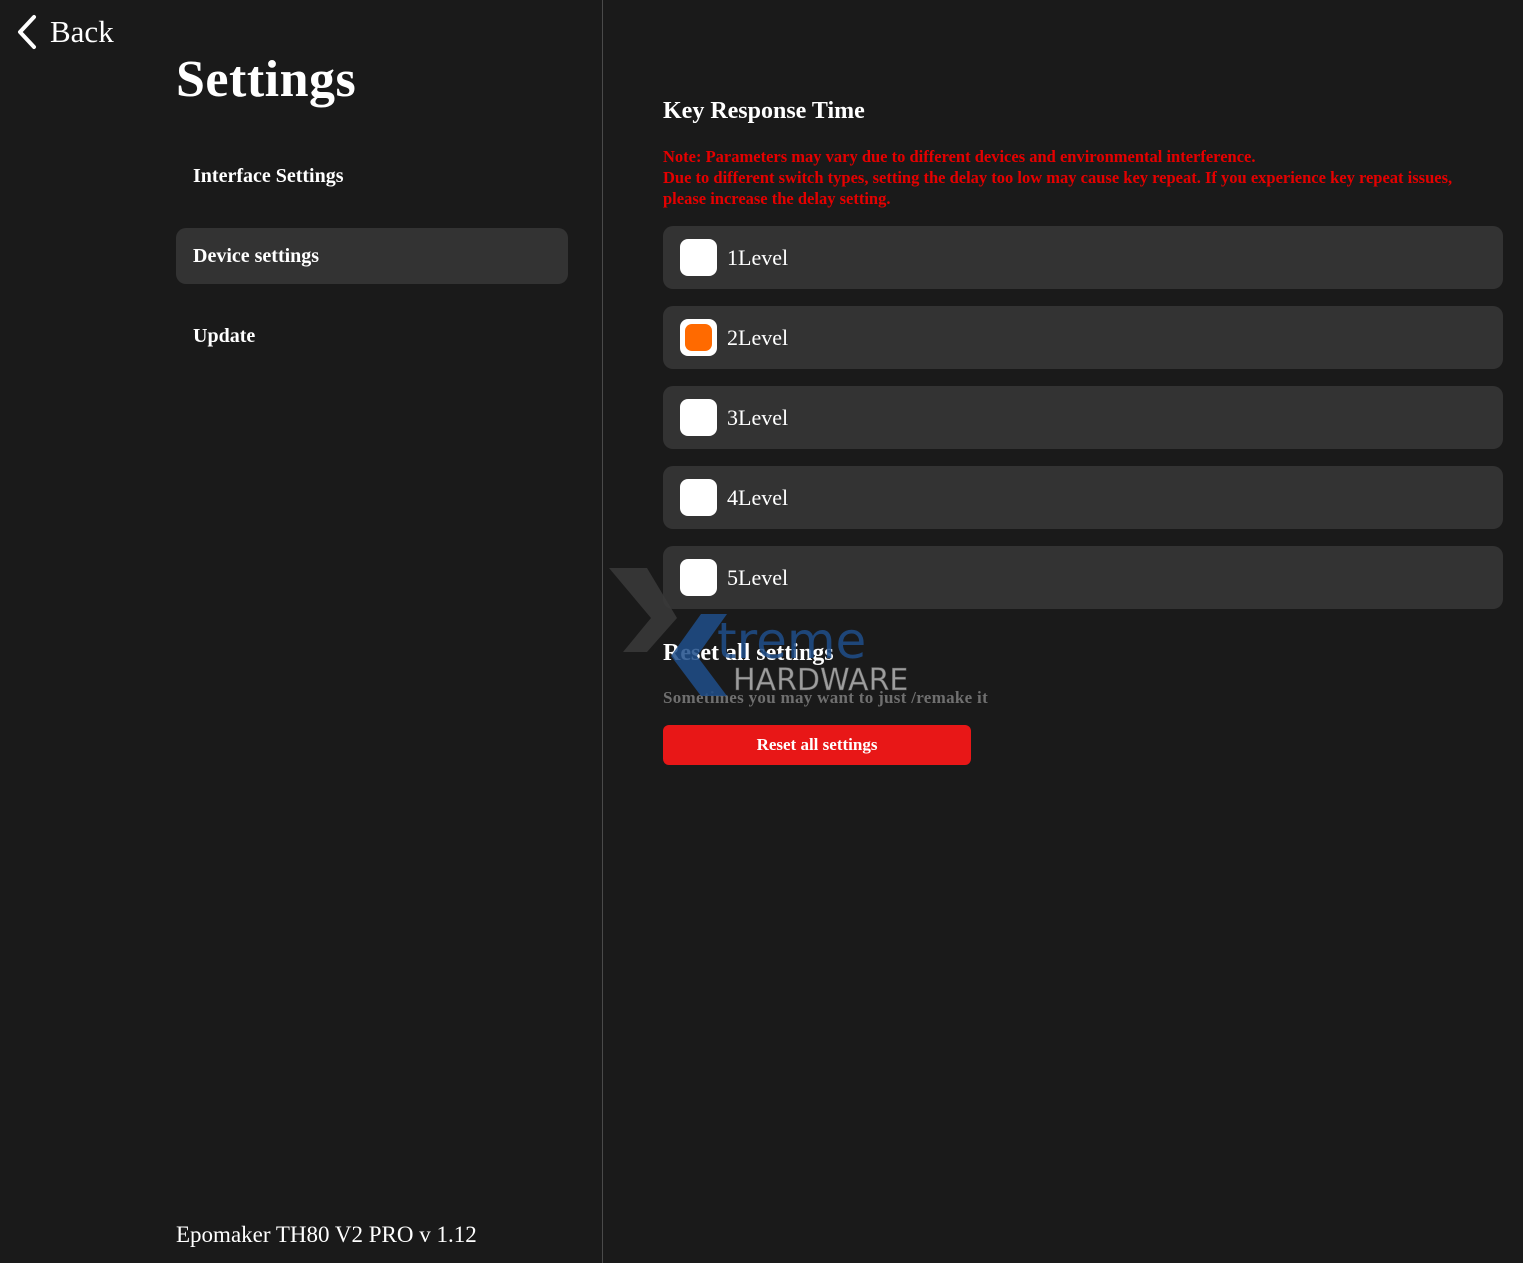 This screenshot has width=1523, height=1263. I want to click on reset-all-settings-button: Reset all settings, so click(817, 745).